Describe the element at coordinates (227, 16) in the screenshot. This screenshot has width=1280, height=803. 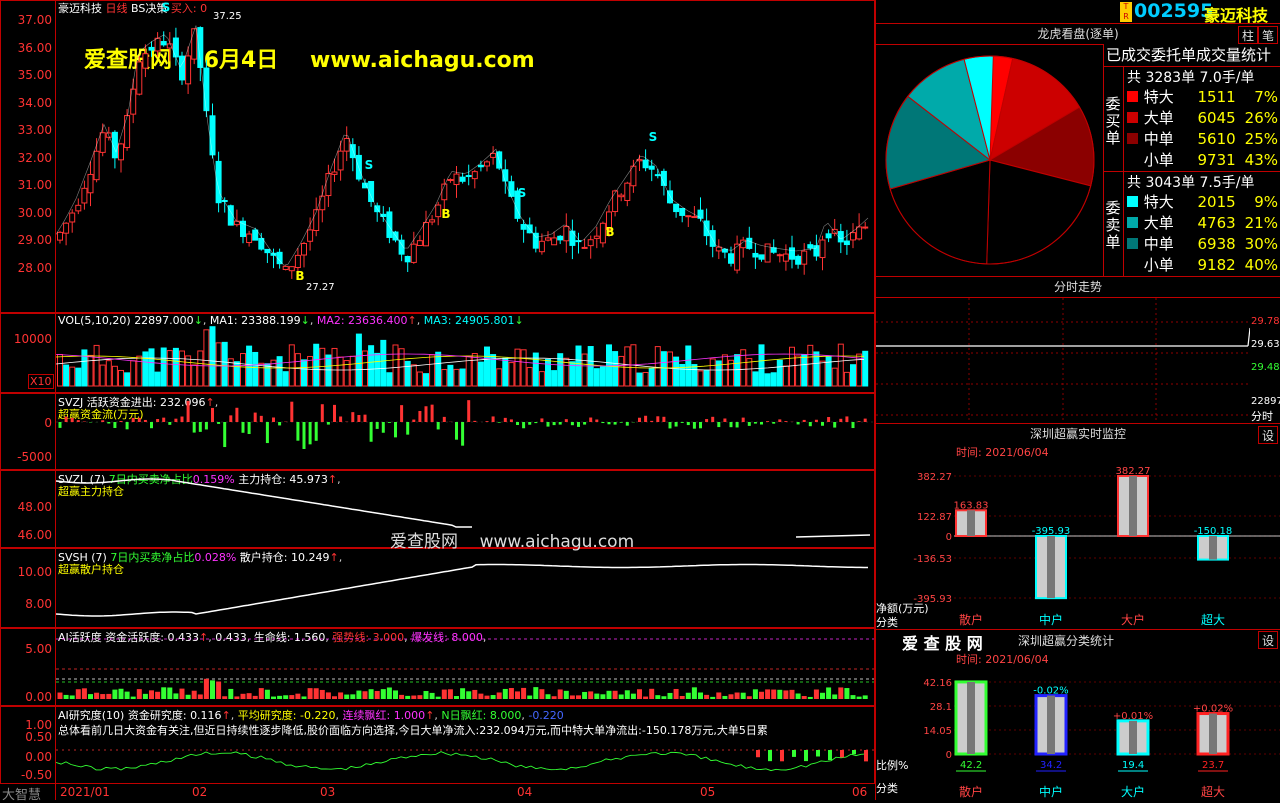
I see `high-price-mark: 37.25` at that location.